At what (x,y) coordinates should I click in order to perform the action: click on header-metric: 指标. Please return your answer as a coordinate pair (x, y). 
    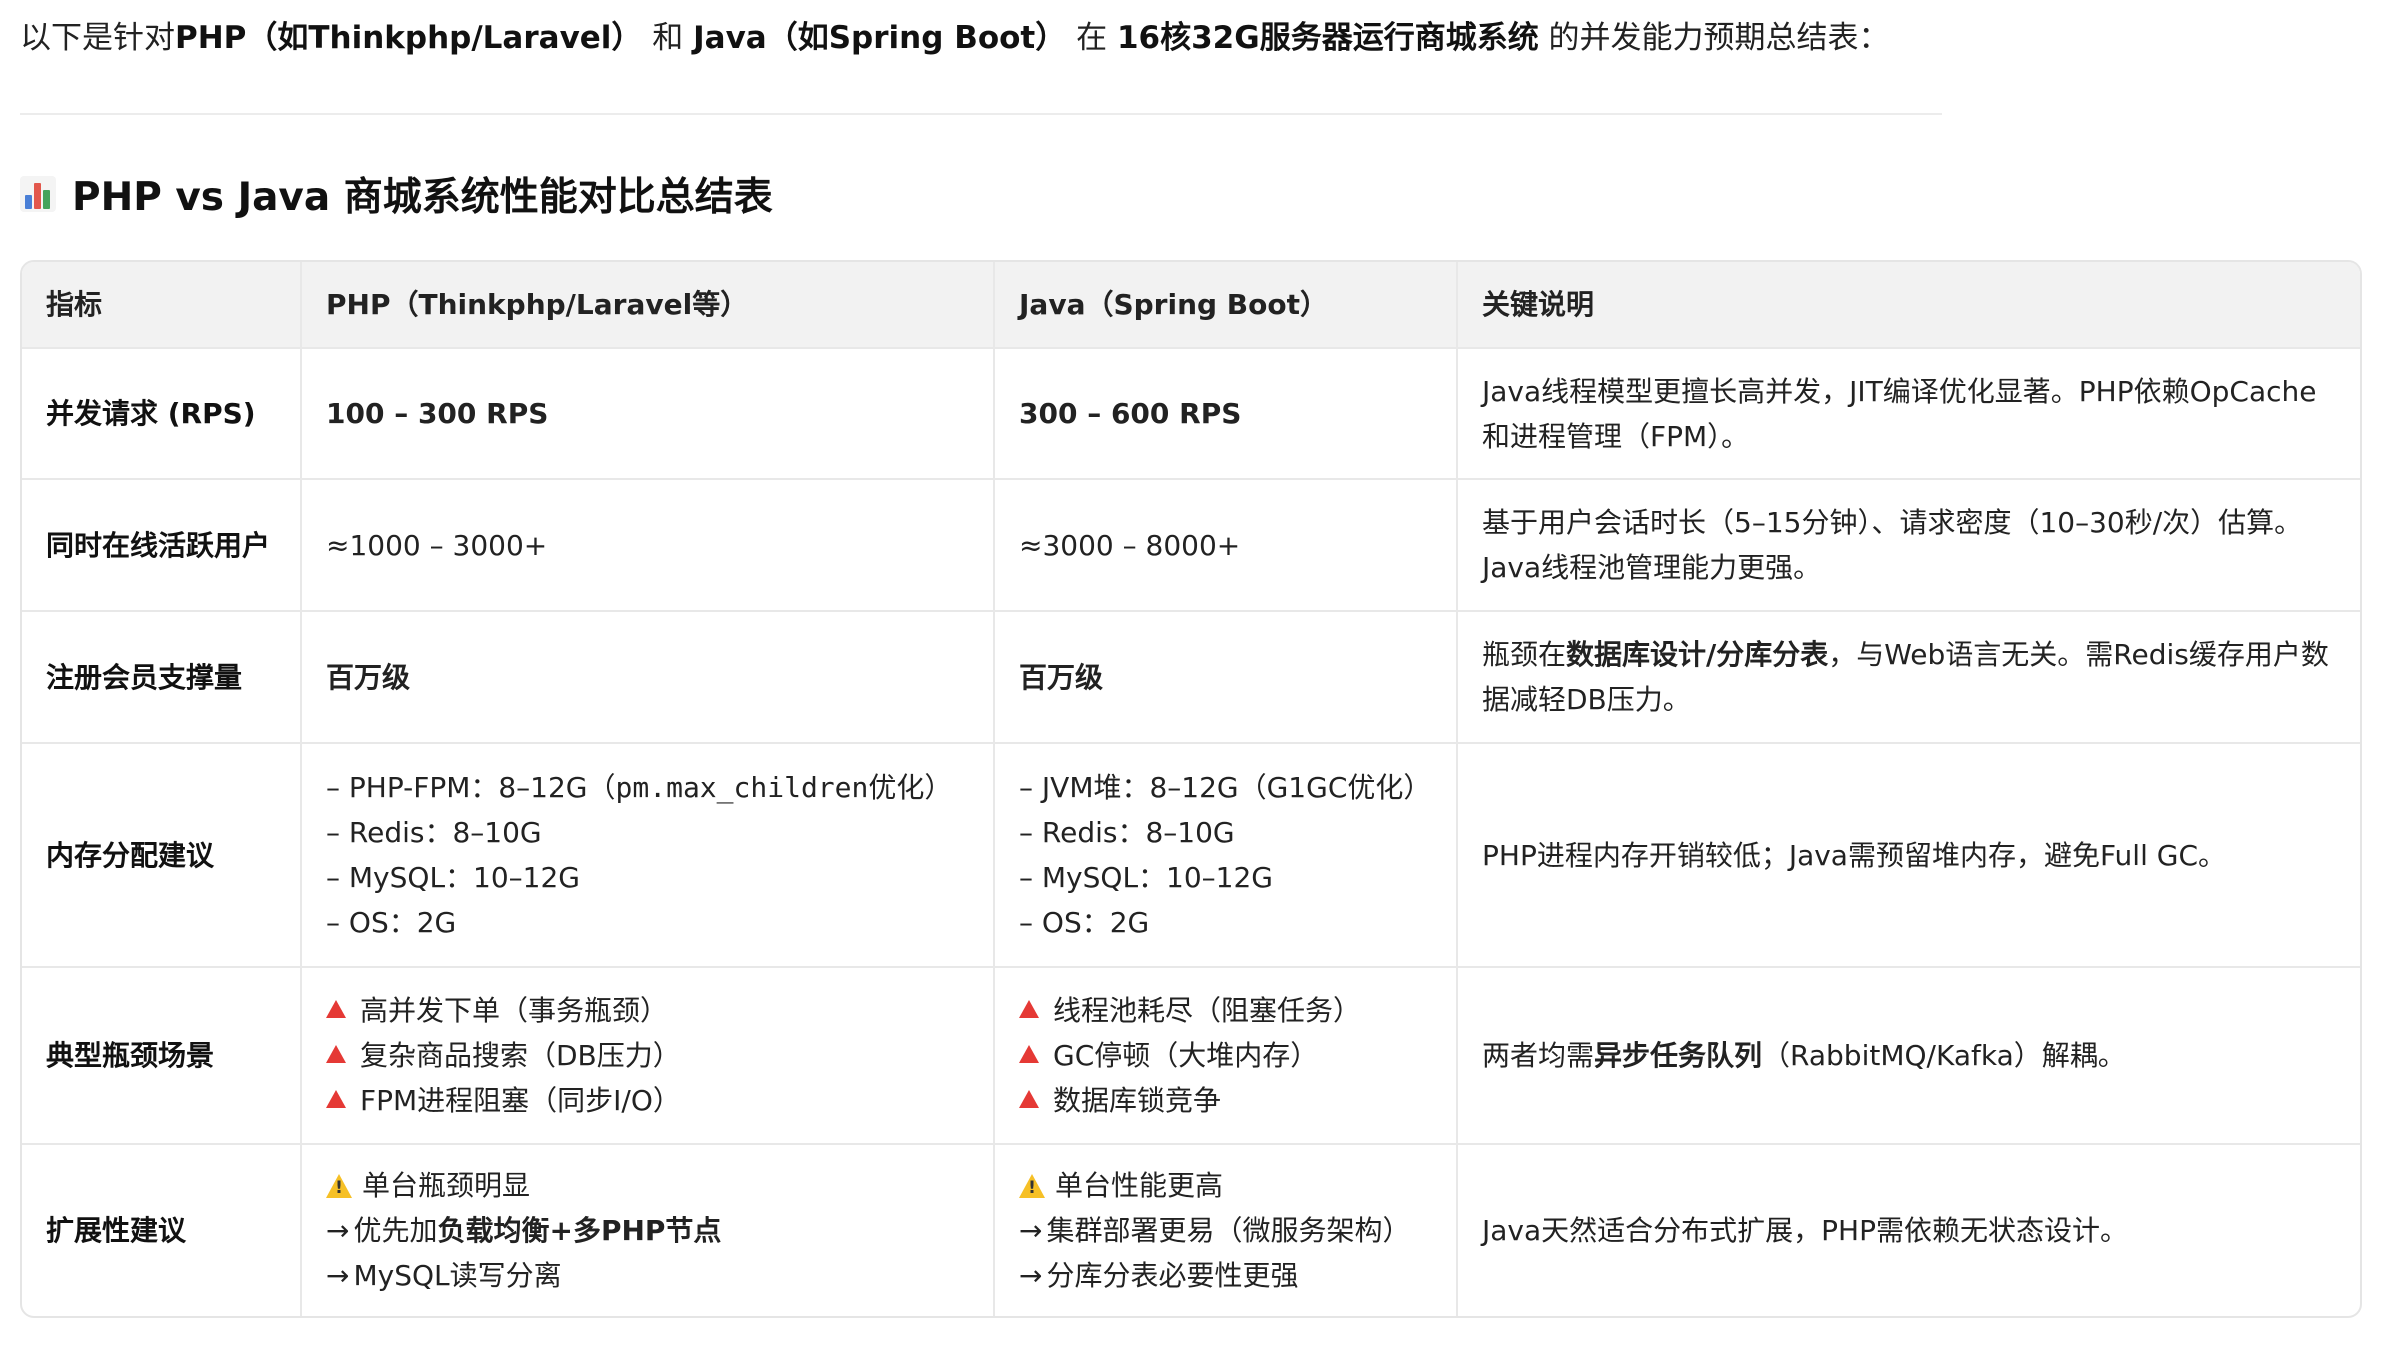
    Looking at the image, I should click on (162, 305).